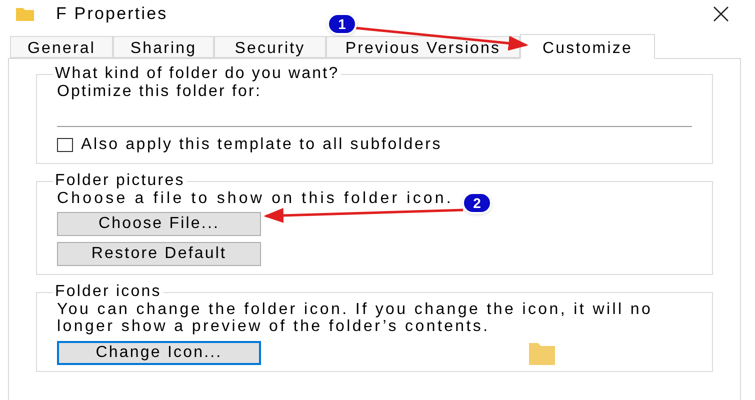 The width and height of the screenshot is (755, 400). Describe the element at coordinates (197, 74) in the screenshot. I see `group-title: What kind of folder do you want?` at that location.